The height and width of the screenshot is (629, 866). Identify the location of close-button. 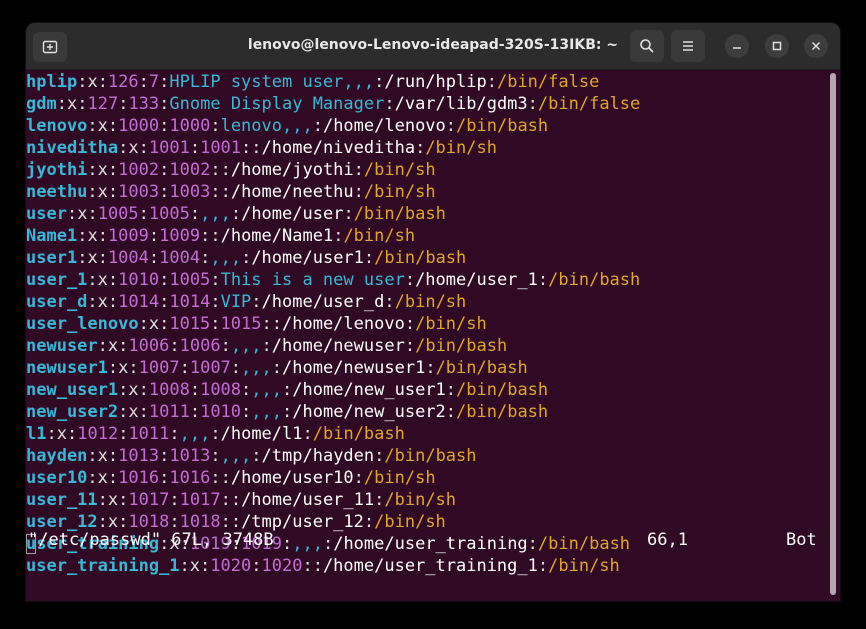
(816, 46).